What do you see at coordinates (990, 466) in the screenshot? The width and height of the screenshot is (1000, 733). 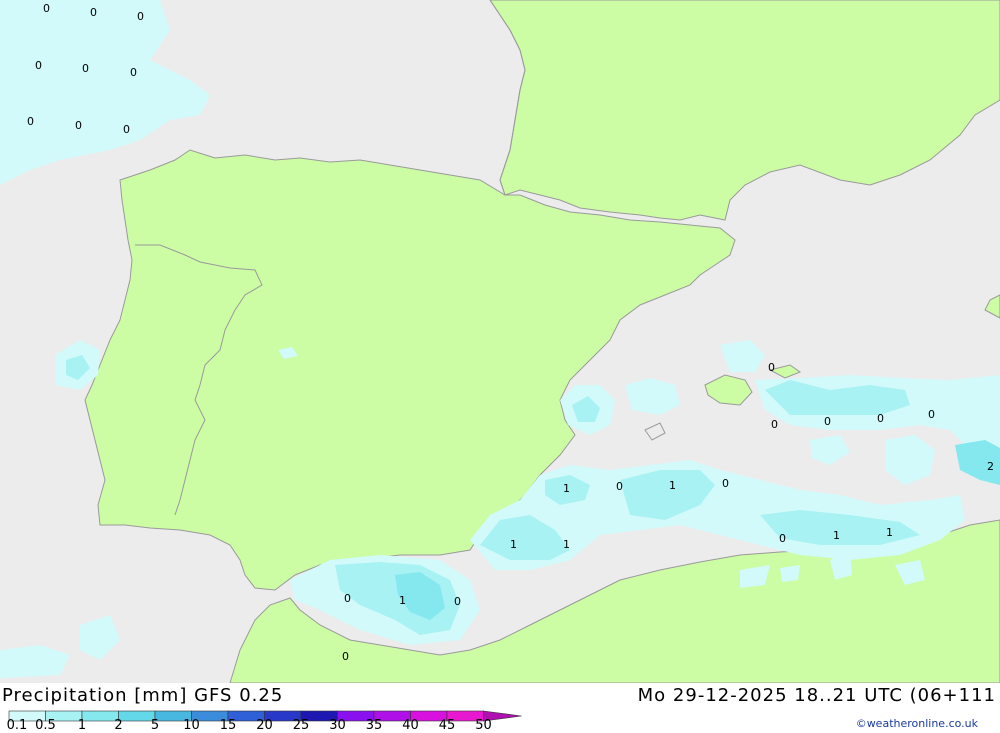 I see `value-label: 2` at bounding box center [990, 466].